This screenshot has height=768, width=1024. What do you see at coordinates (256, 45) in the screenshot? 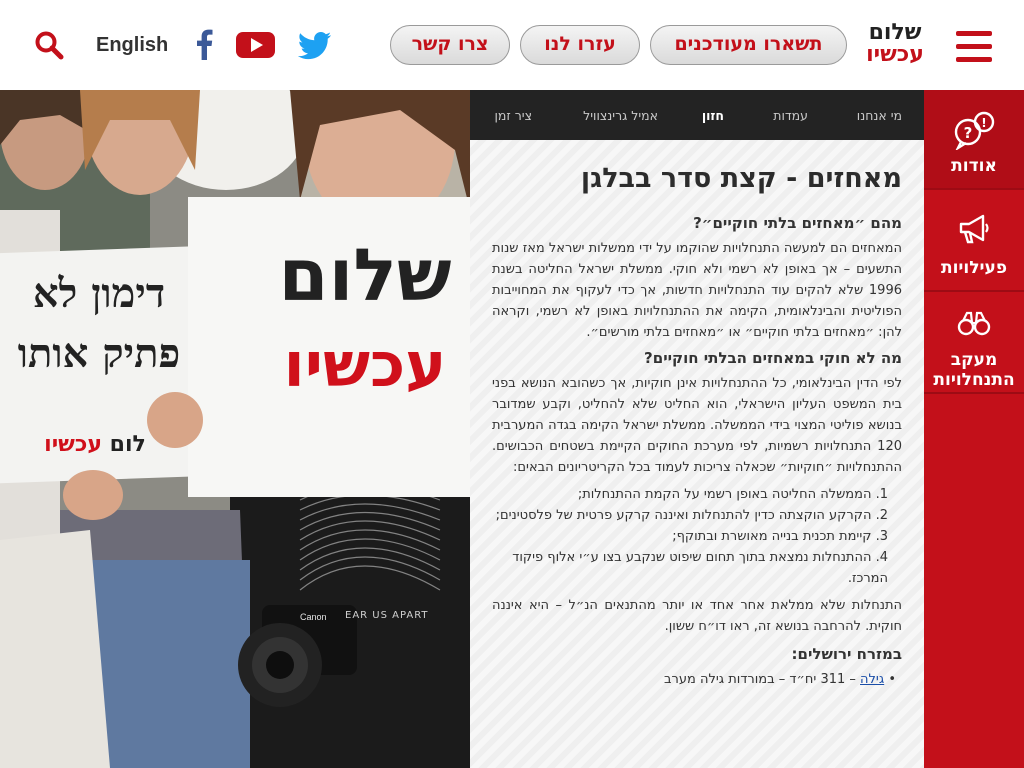
I see `youtube-icon` at bounding box center [256, 45].